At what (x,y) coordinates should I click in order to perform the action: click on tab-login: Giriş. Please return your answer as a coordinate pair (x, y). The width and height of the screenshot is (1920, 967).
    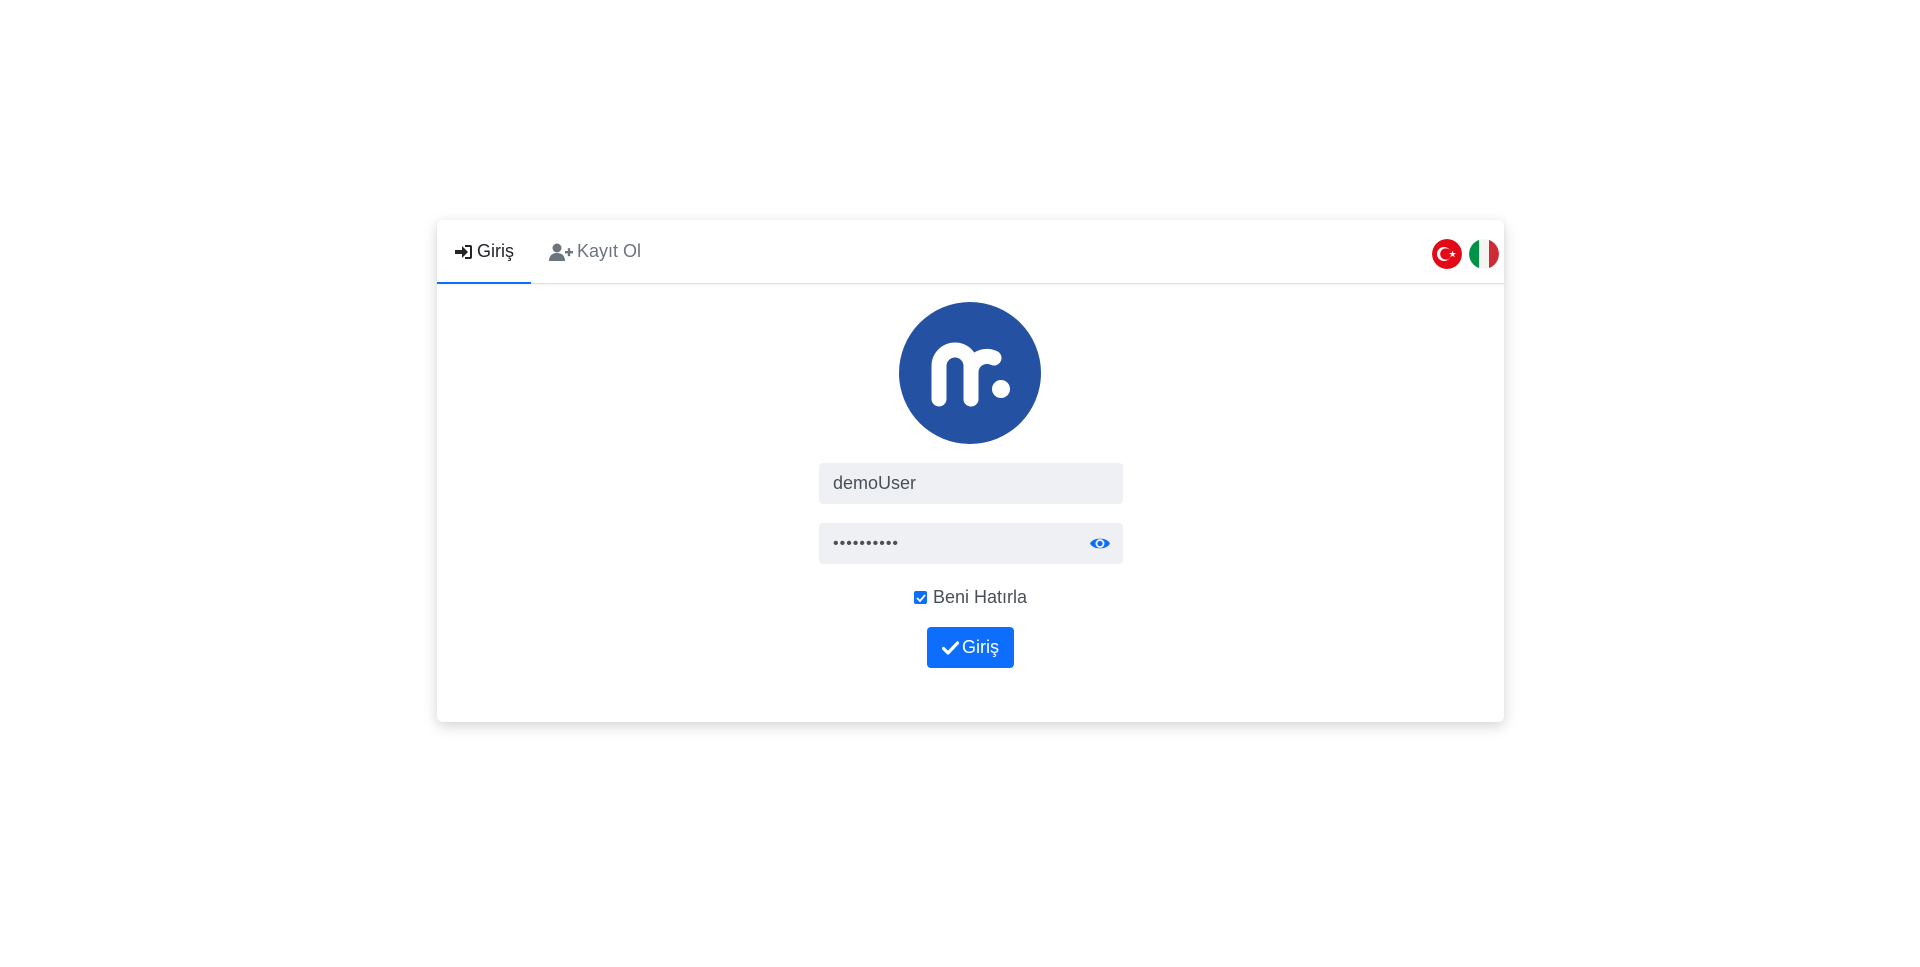
    Looking at the image, I should click on (484, 252).